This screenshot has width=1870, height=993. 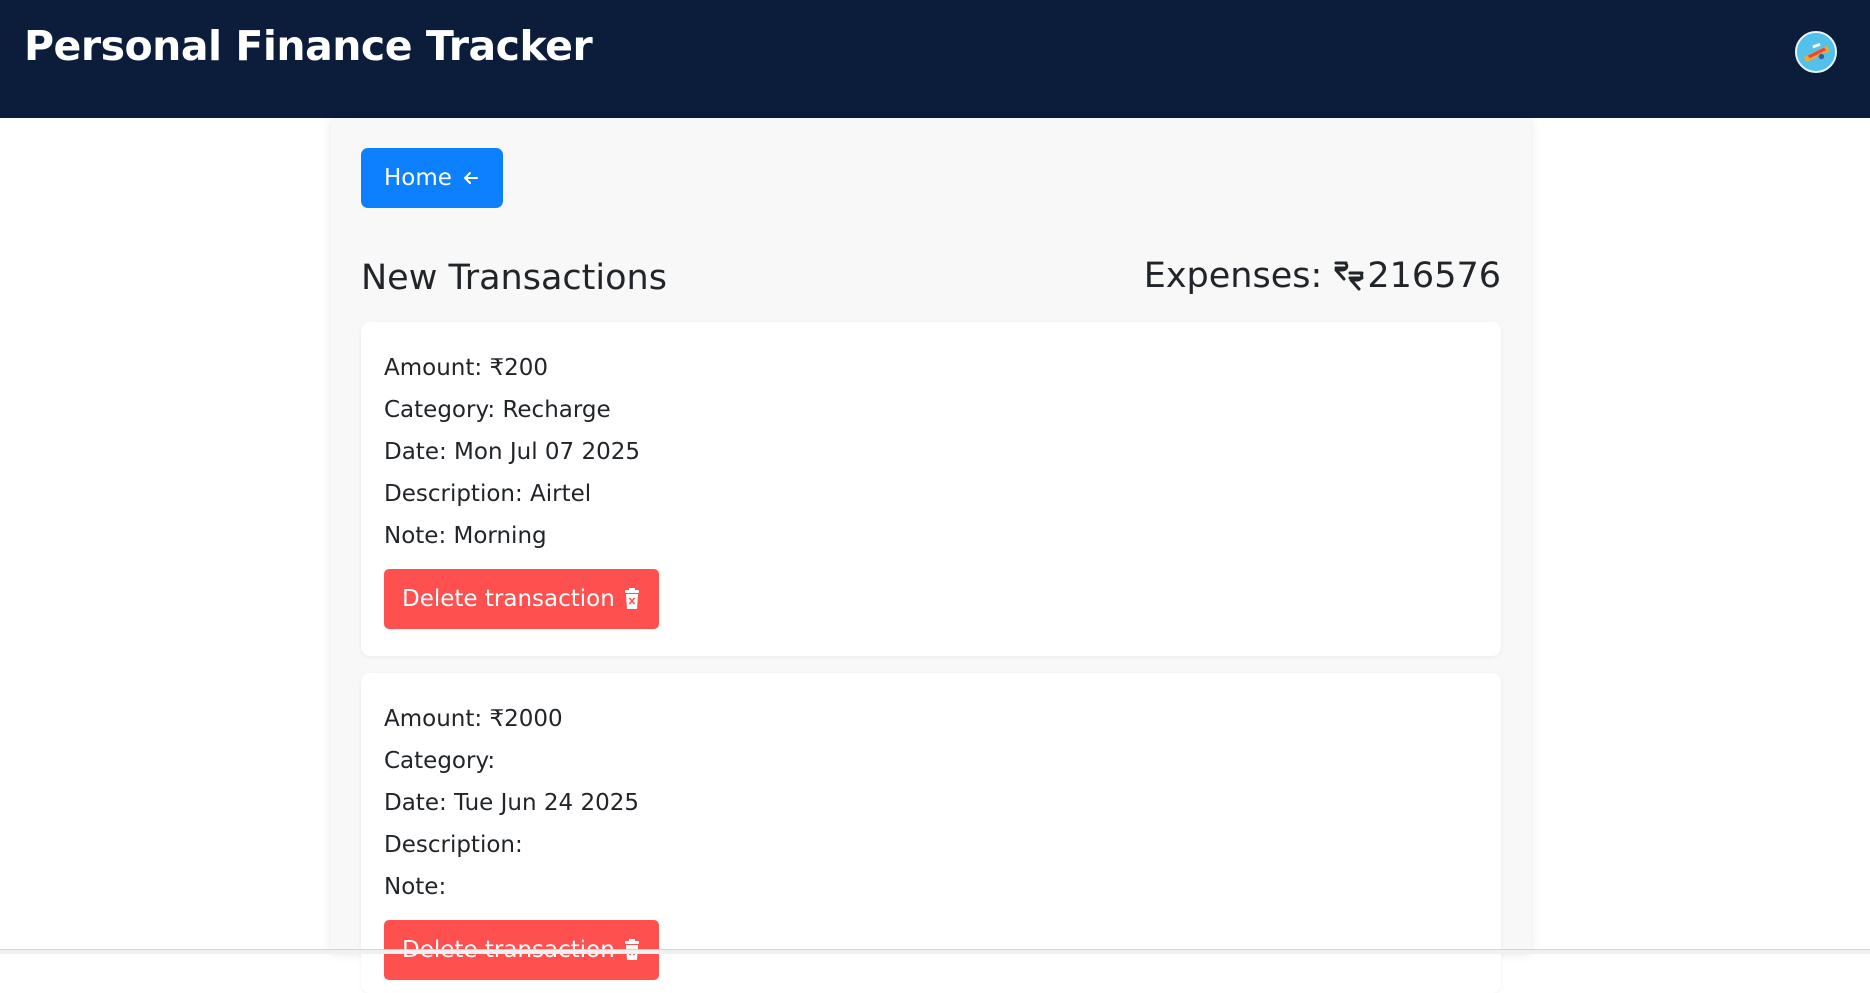 I want to click on transaction-date: Date: Mon Jul 07 2025, so click(x=512, y=452).